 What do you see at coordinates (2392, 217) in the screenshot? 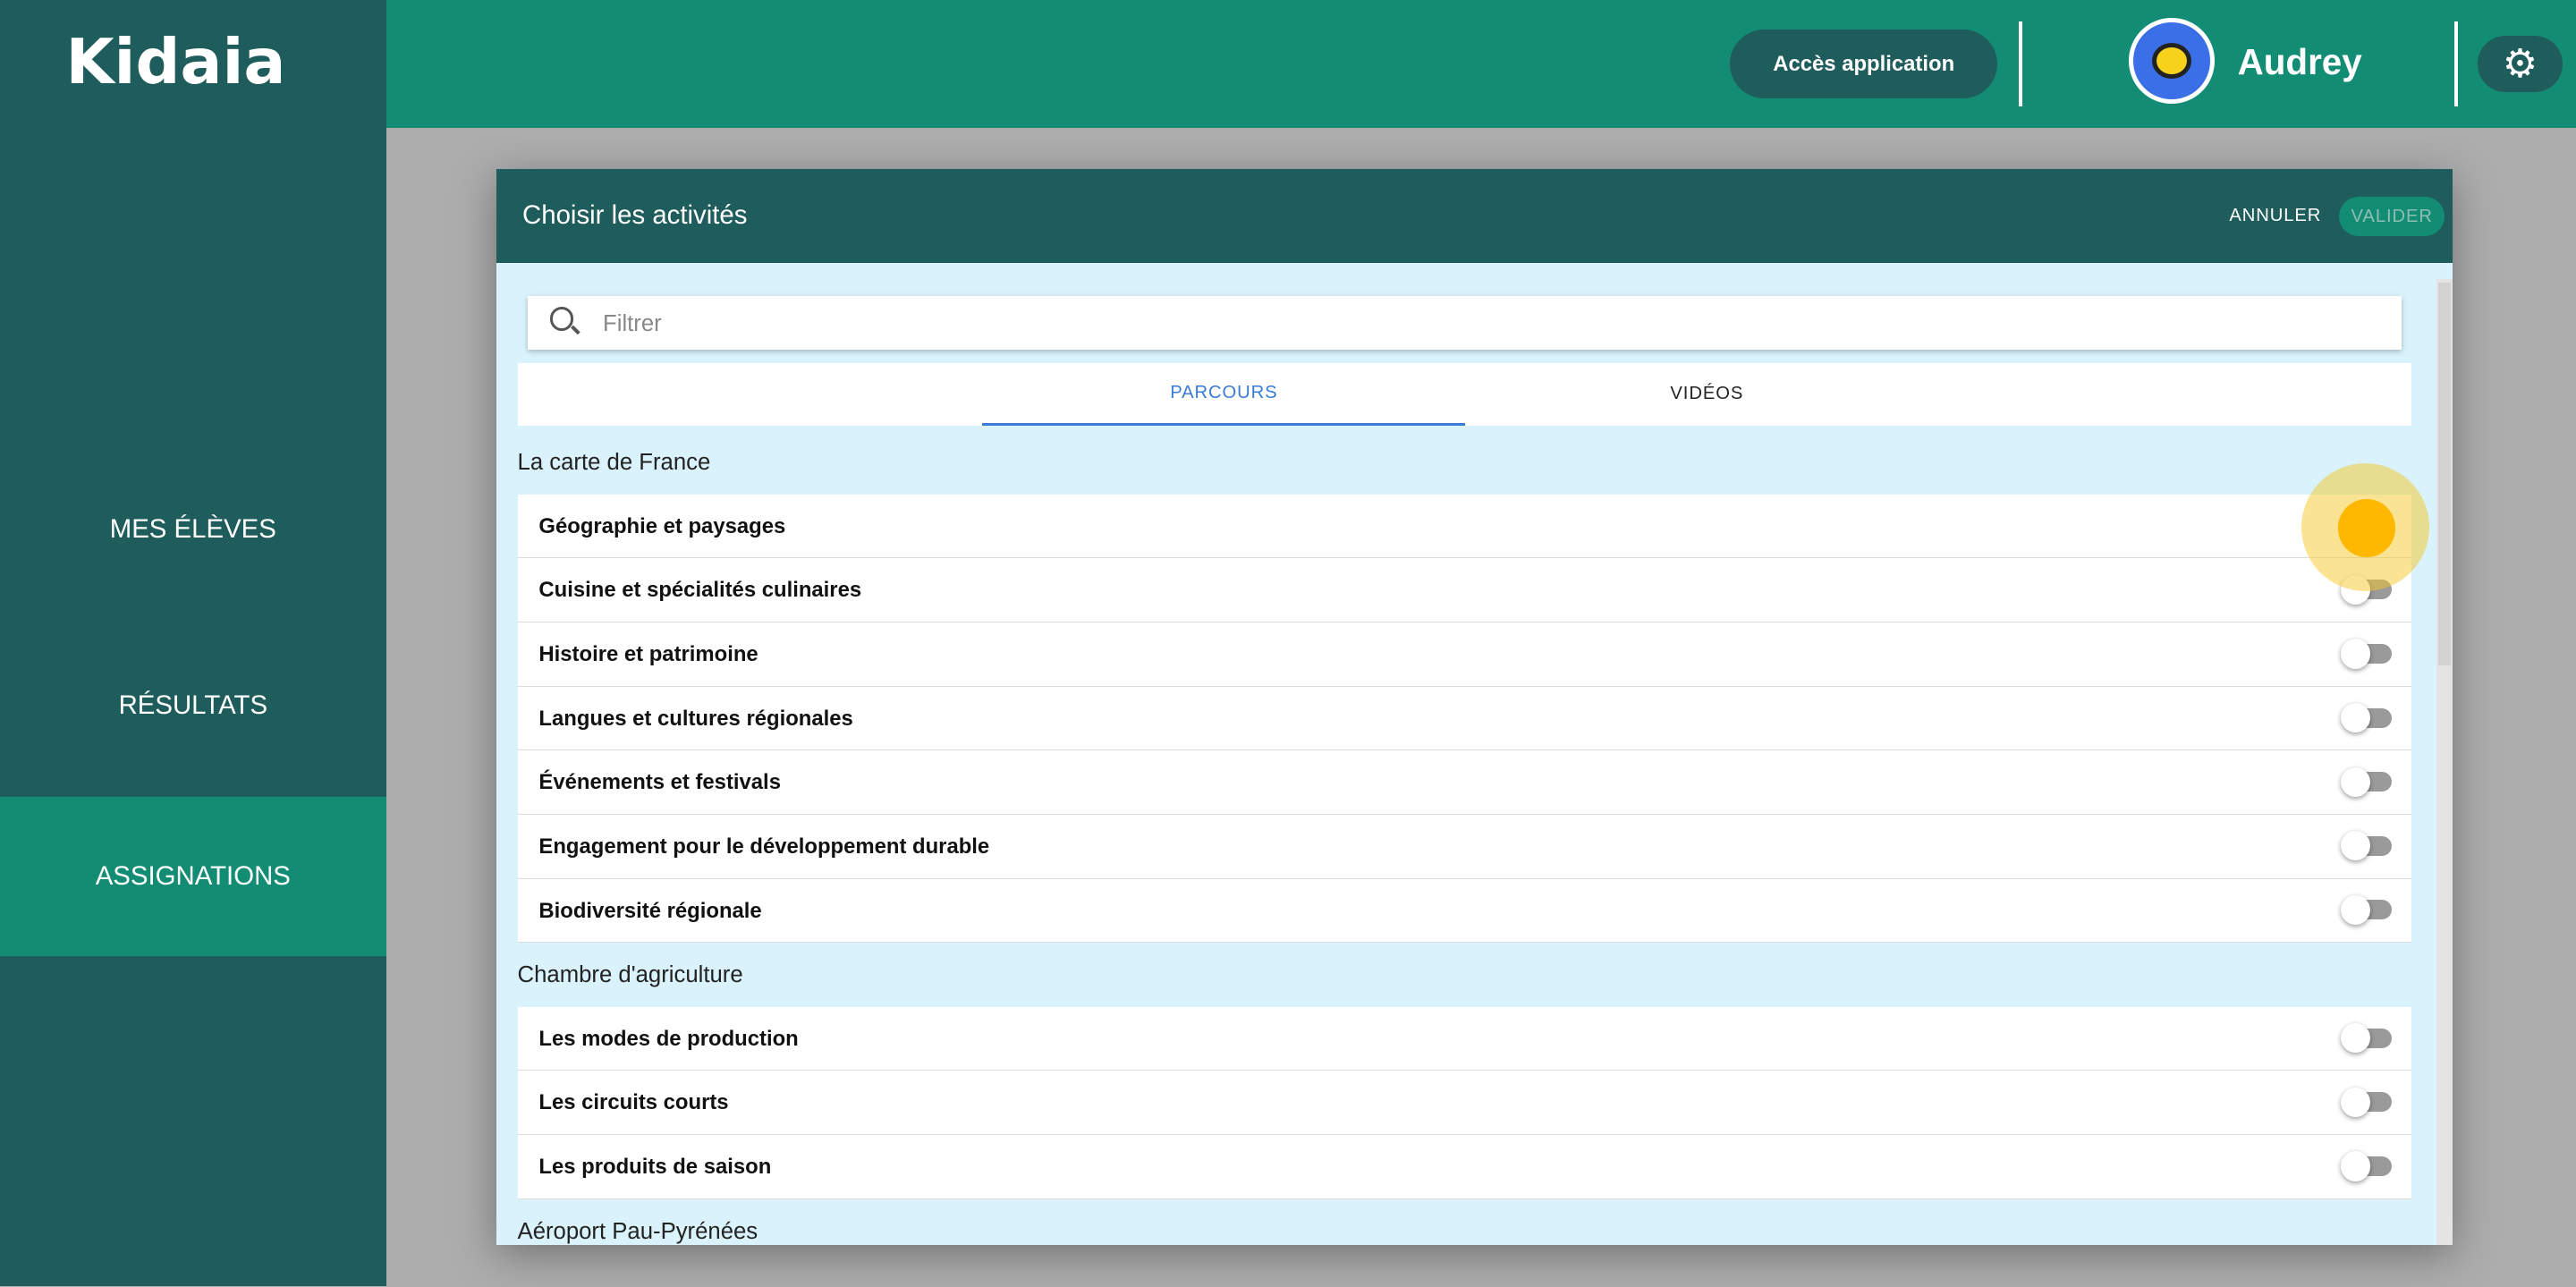
I see `validate-button: VALIDER` at bounding box center [2392, 217].